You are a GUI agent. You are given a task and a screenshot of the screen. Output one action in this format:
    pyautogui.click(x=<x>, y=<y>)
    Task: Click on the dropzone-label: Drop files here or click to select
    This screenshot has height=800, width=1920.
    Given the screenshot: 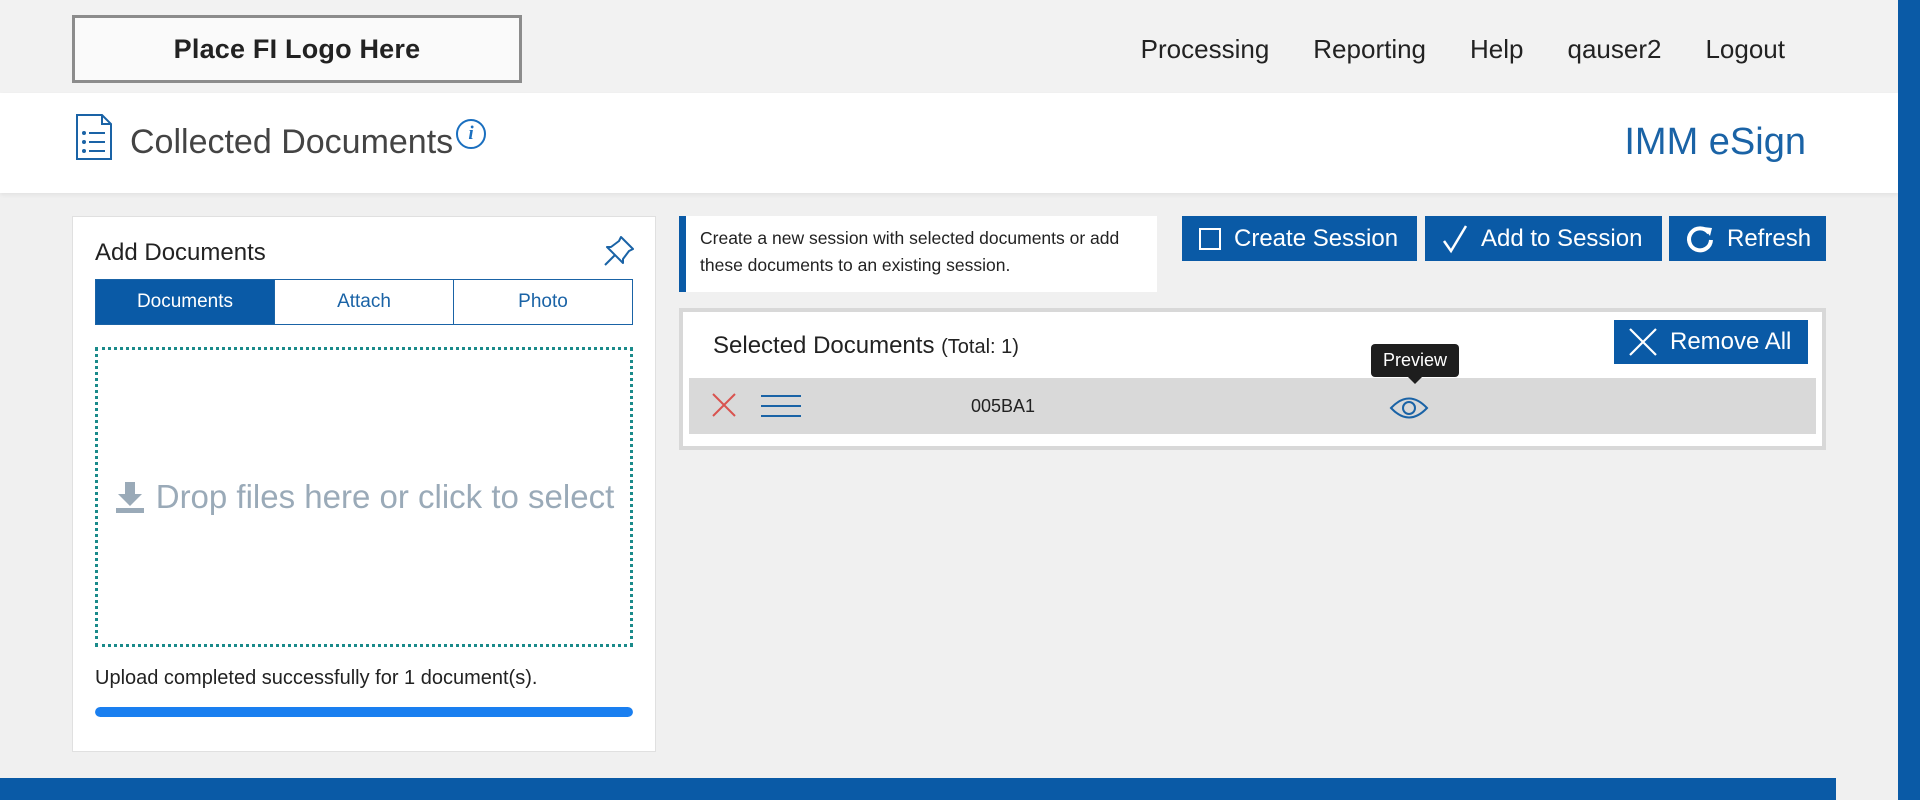 What is the action you would take?
    pyautogui.click(x=385, y=496)
    